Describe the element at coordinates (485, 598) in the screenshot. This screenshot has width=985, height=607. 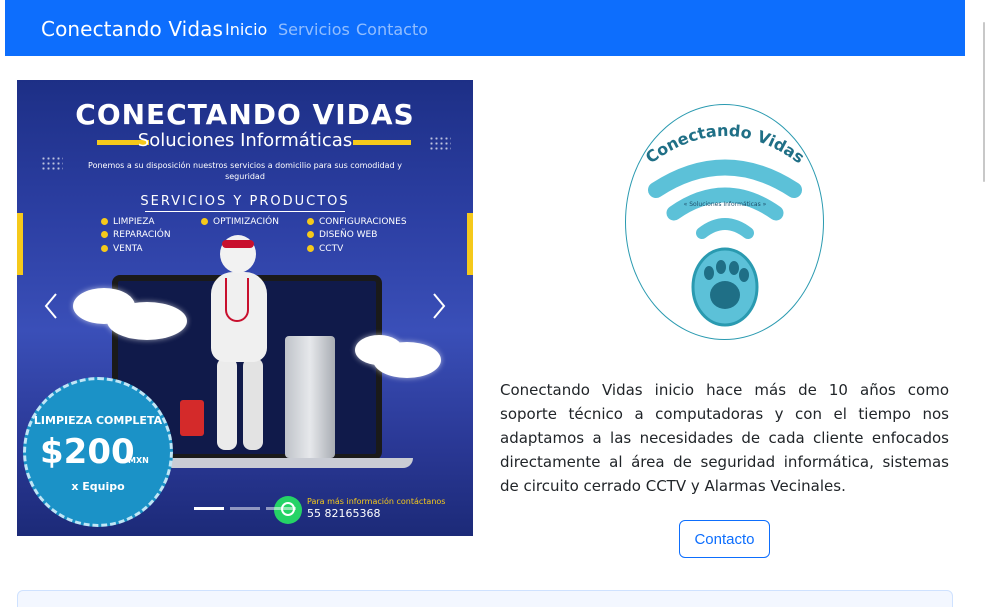
I see `info-card` at that location.